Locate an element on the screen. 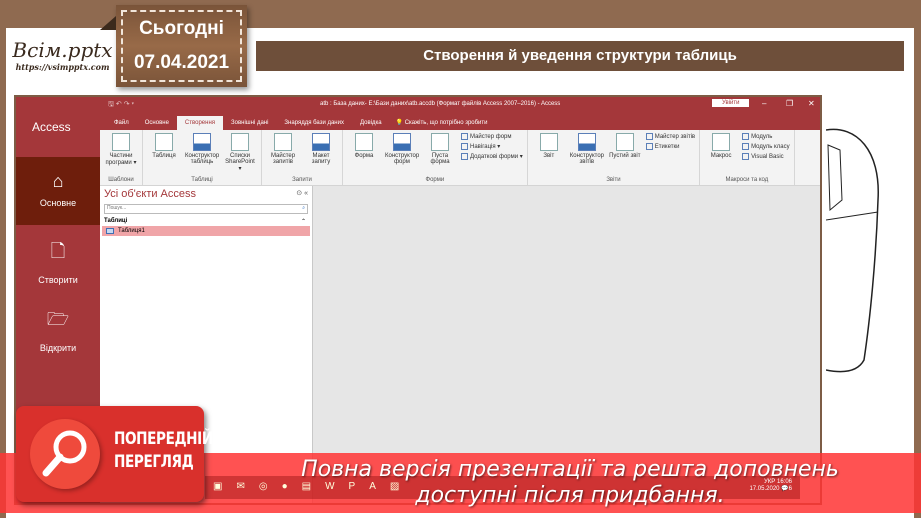  visual-basic-icon is located at coordinates (746, 156).